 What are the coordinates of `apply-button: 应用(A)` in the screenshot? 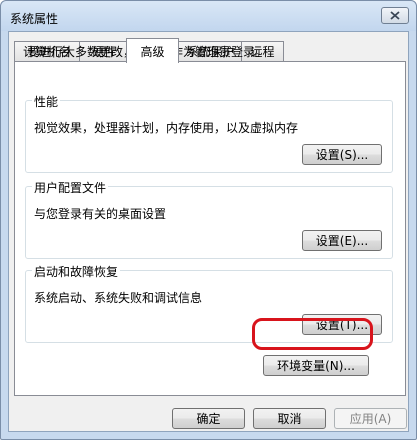 It's located at (370, 418).